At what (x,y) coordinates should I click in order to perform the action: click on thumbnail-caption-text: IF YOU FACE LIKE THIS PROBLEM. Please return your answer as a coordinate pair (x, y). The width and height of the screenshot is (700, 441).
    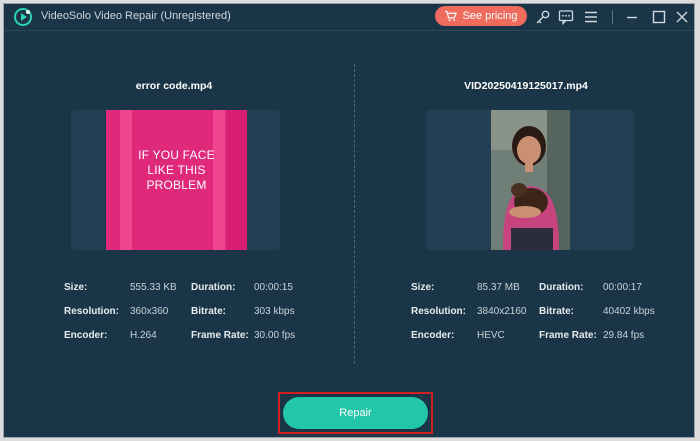
    Looking at the image, I should click on (176, 170).